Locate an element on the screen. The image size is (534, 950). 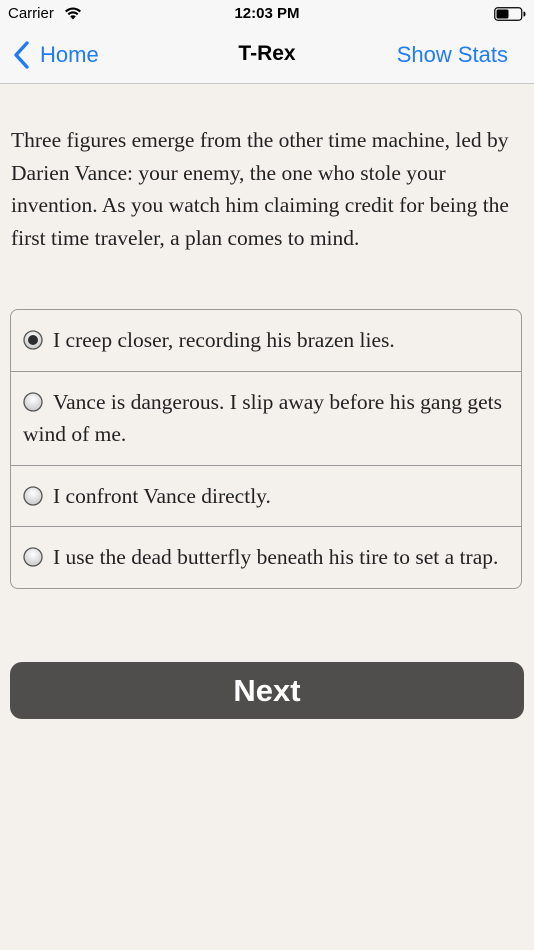
choice-option-3: I confront Vance directly. is located at coordinates (266, 495).